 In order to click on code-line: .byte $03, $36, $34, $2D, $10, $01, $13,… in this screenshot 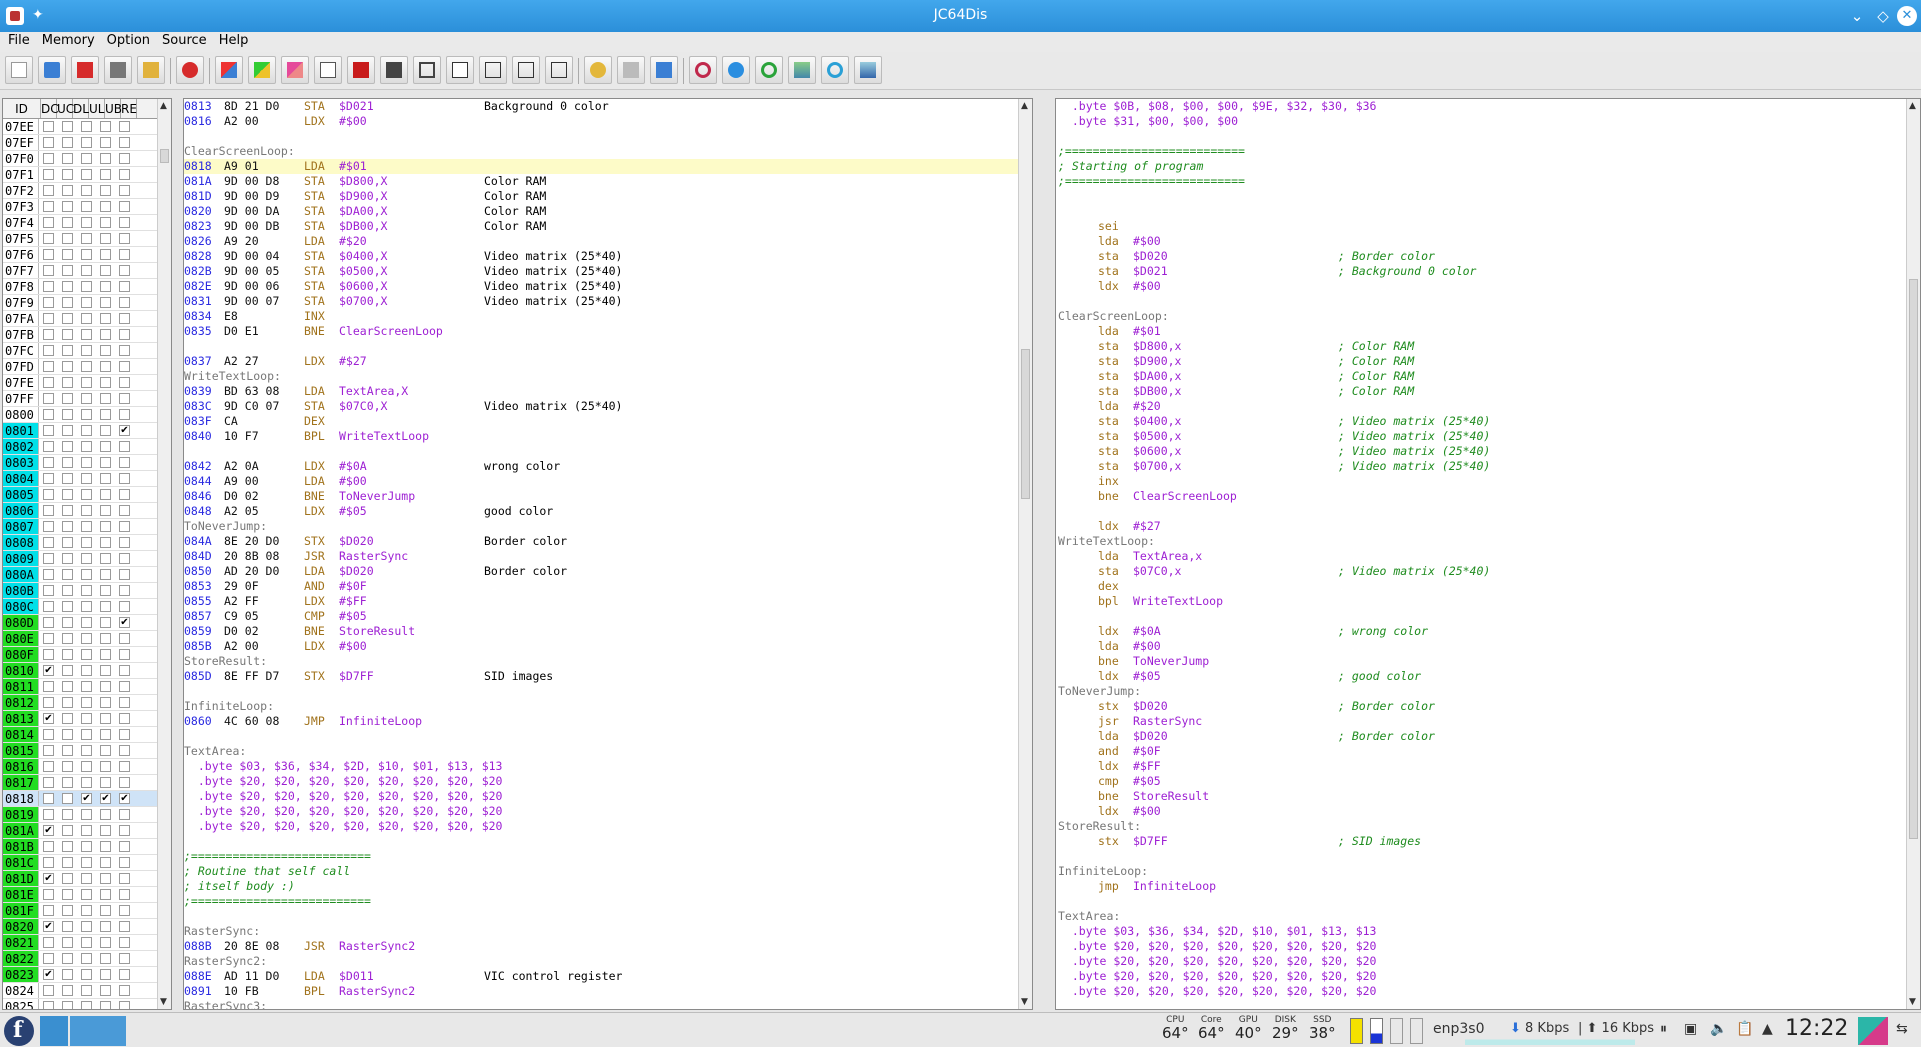, I will do `click(601, 766)`.